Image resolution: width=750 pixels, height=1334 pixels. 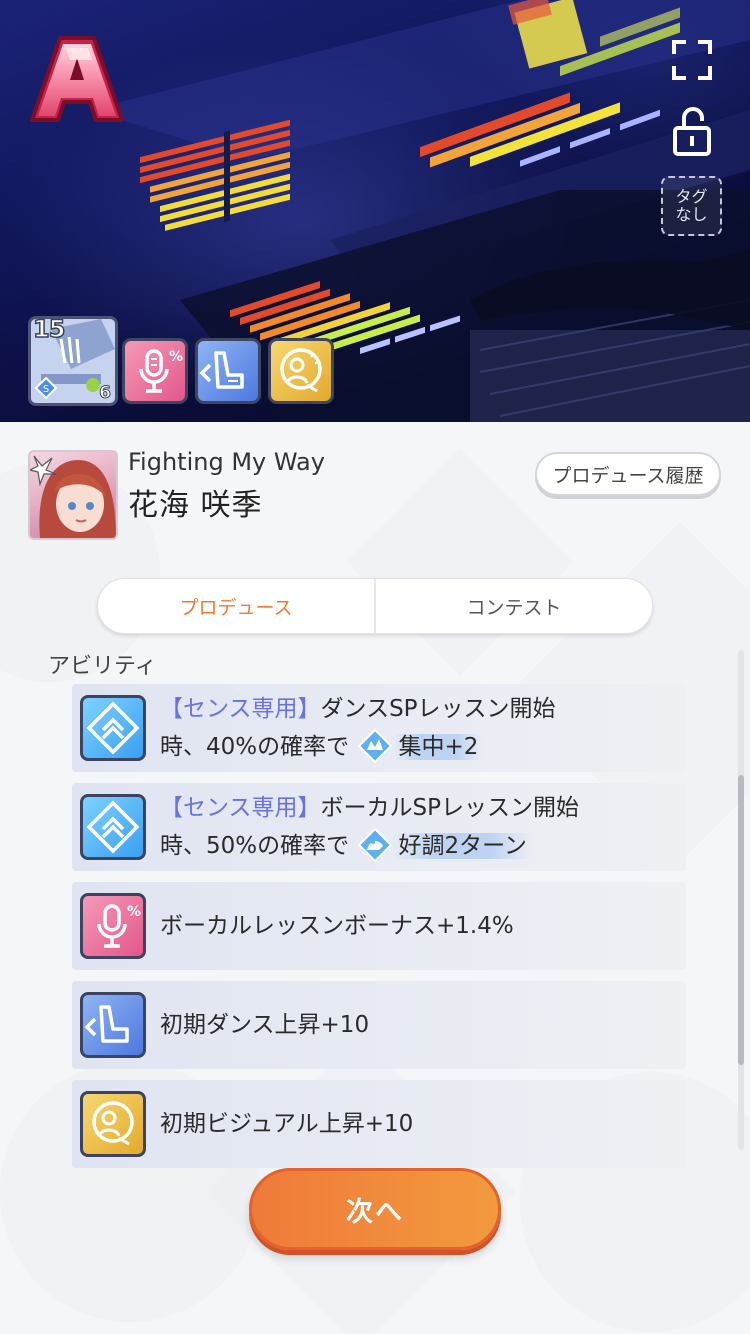 I want to click on card-rarity-pips: S, so click(x=46, y=388).